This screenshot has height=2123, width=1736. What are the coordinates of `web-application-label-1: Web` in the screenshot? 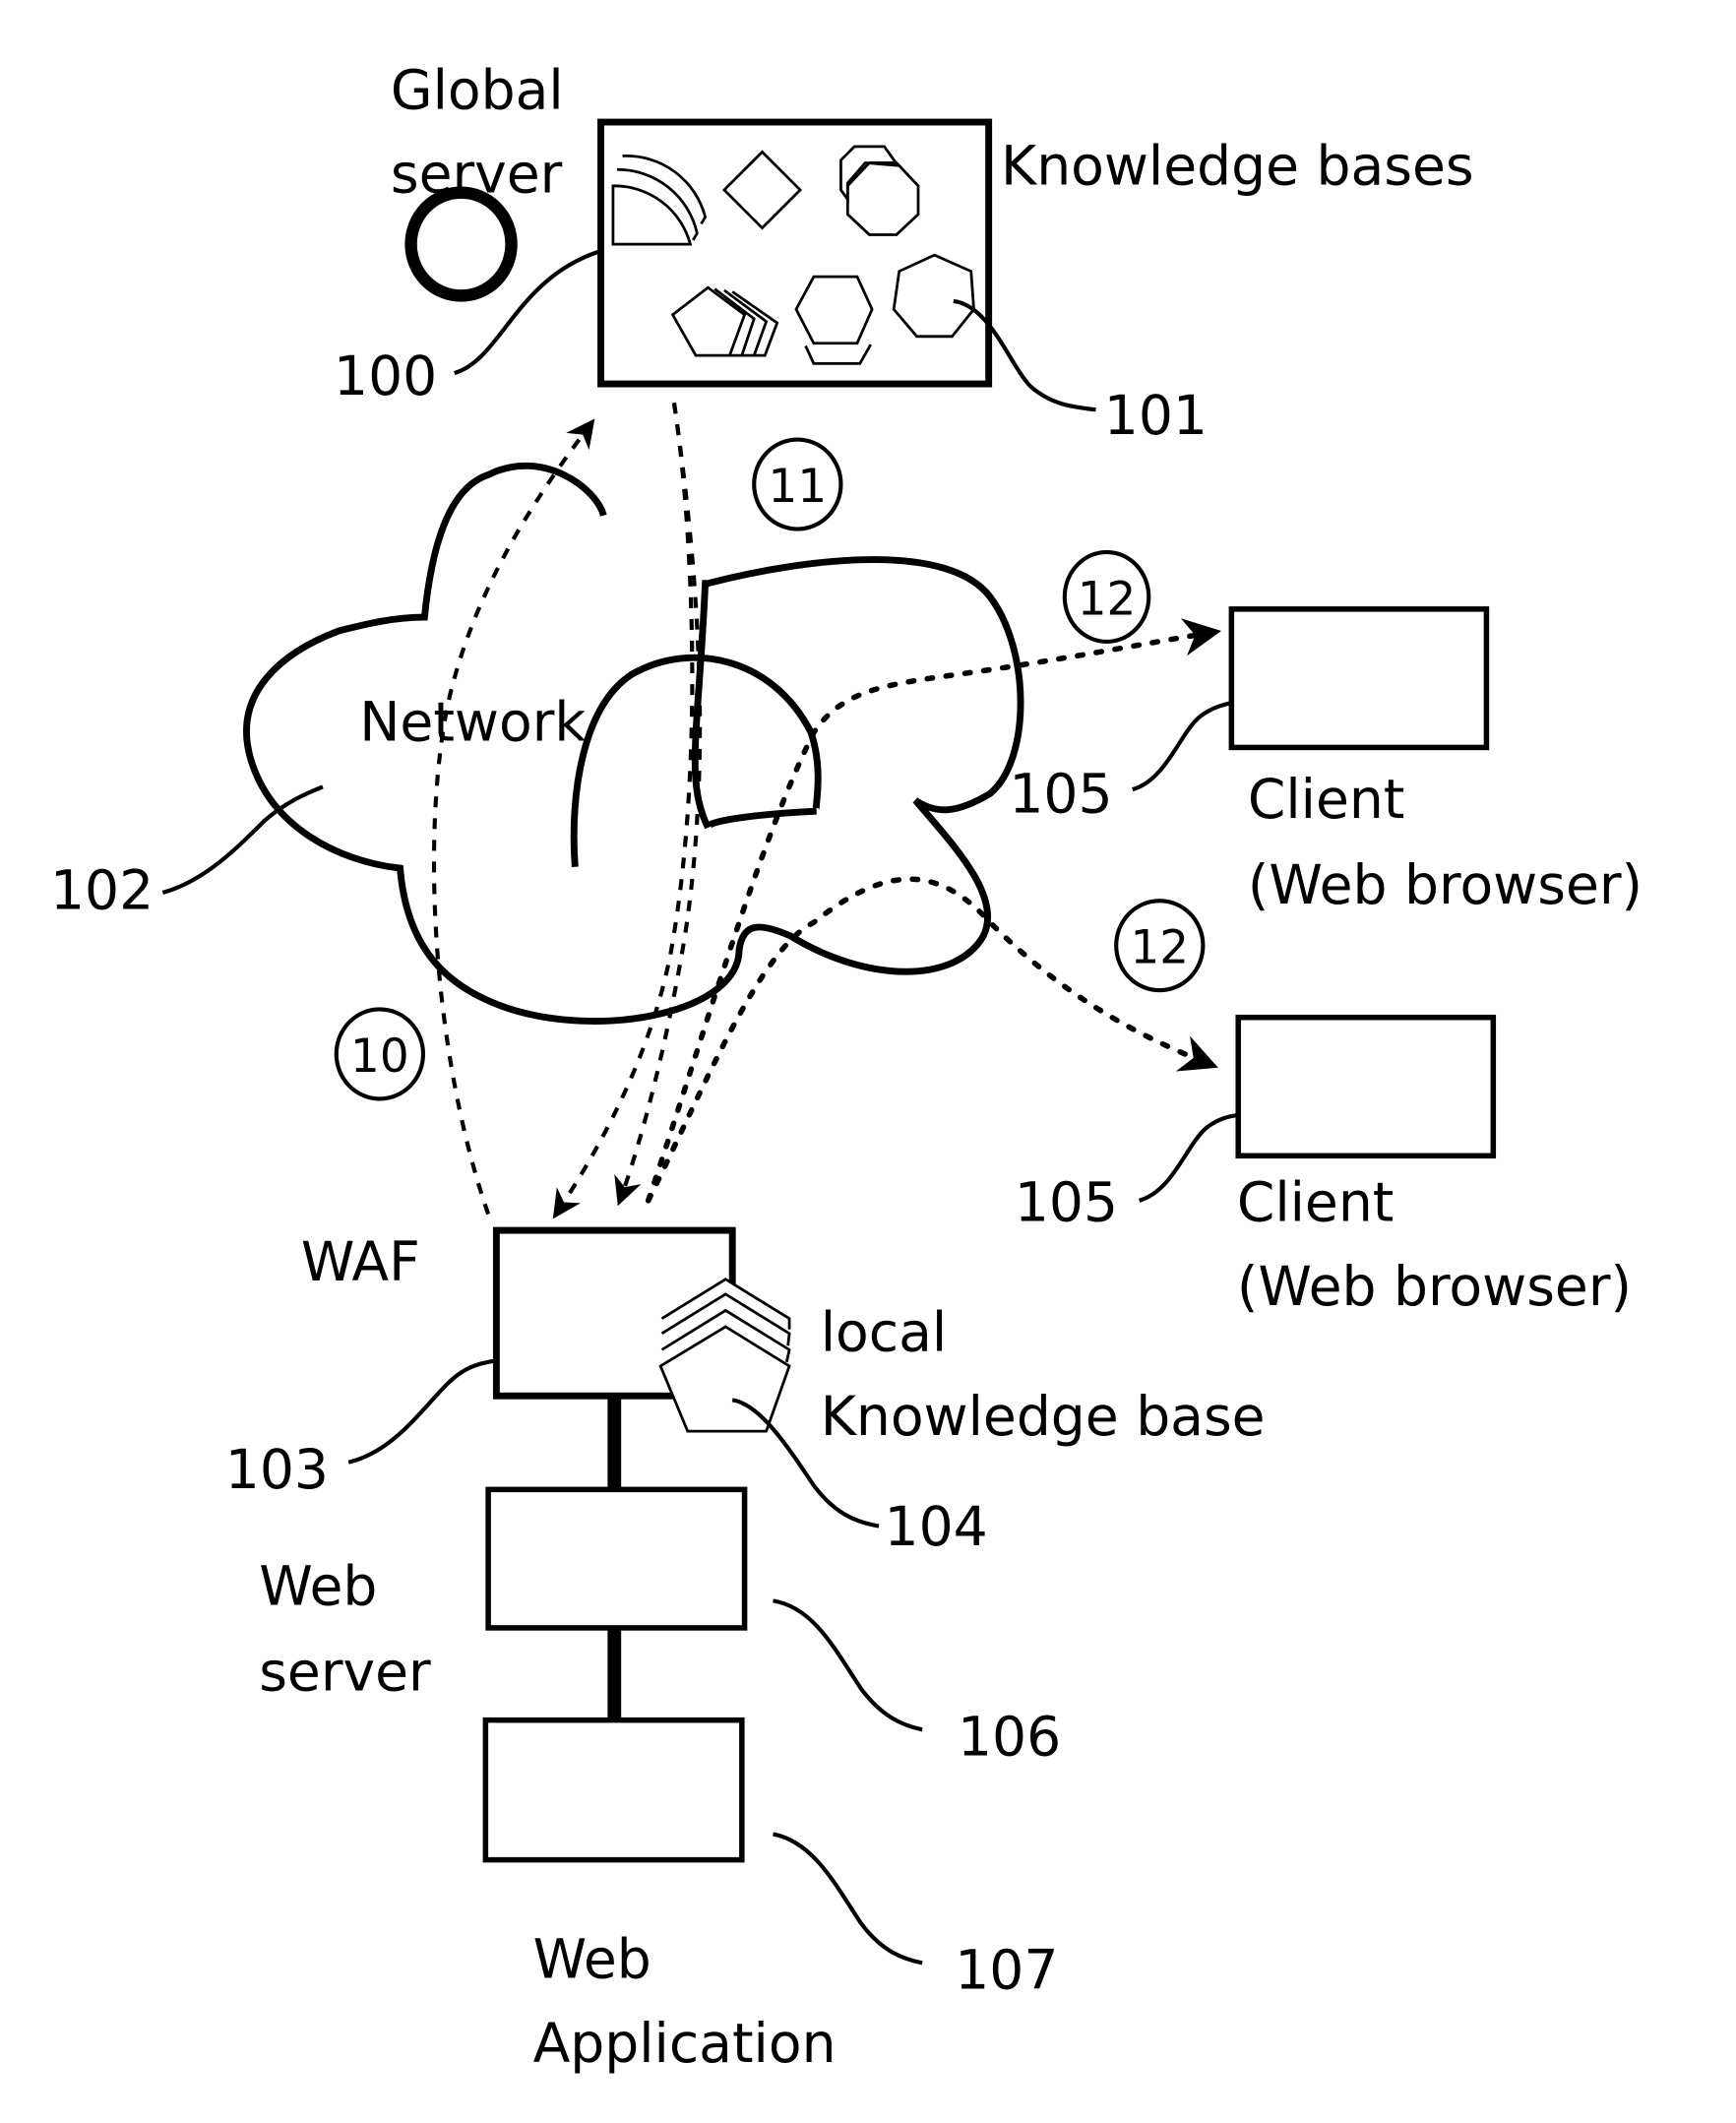 It's located at (592, 1959).